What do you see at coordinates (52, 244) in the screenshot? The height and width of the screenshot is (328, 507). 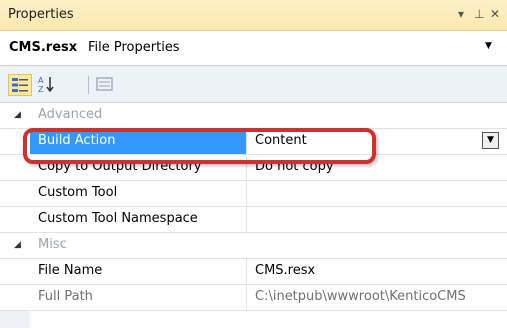 I see `category-name: Misc` at bounding box center [52, 244].